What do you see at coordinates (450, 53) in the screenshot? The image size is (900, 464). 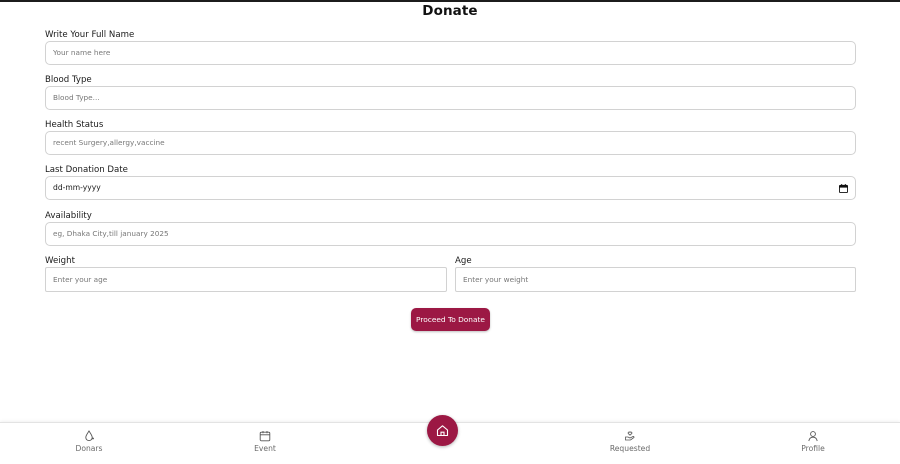 I see `full-name-input: Your name here` at bounding box center [450, 53].